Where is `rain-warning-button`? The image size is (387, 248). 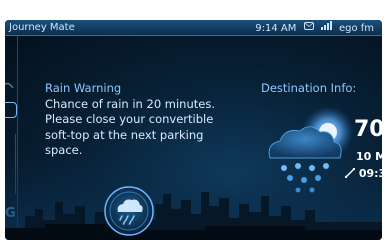
rain-warning-button is located at coordinates (129, 211).